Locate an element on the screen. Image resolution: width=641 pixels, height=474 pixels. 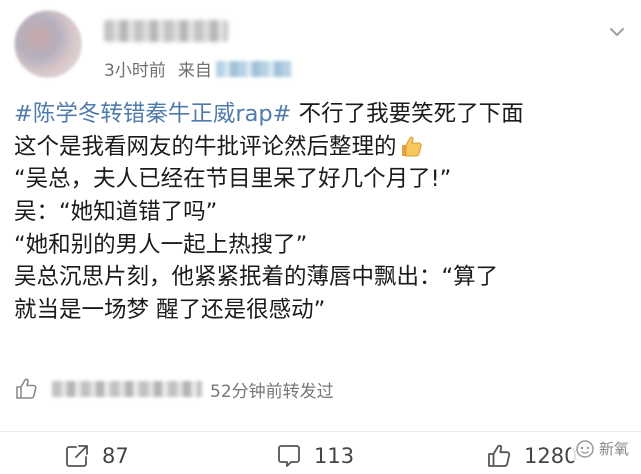
comment-count: 113 is located at coordinates (334, 456).